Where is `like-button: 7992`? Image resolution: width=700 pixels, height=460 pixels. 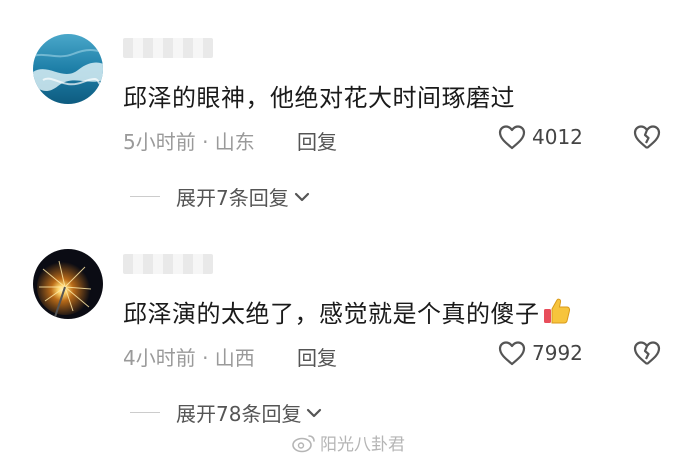
like-button: 7992 is located at coordinates (540, 353).